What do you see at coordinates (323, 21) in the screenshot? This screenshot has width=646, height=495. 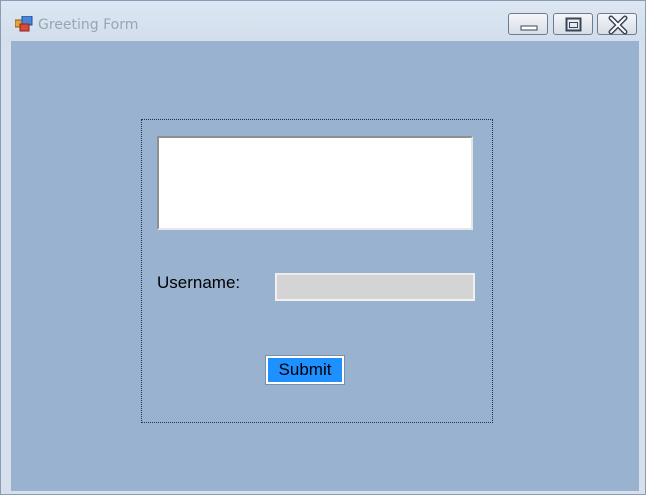 I see `title-bar: Greeting Form` at bounding box center [323, 21].